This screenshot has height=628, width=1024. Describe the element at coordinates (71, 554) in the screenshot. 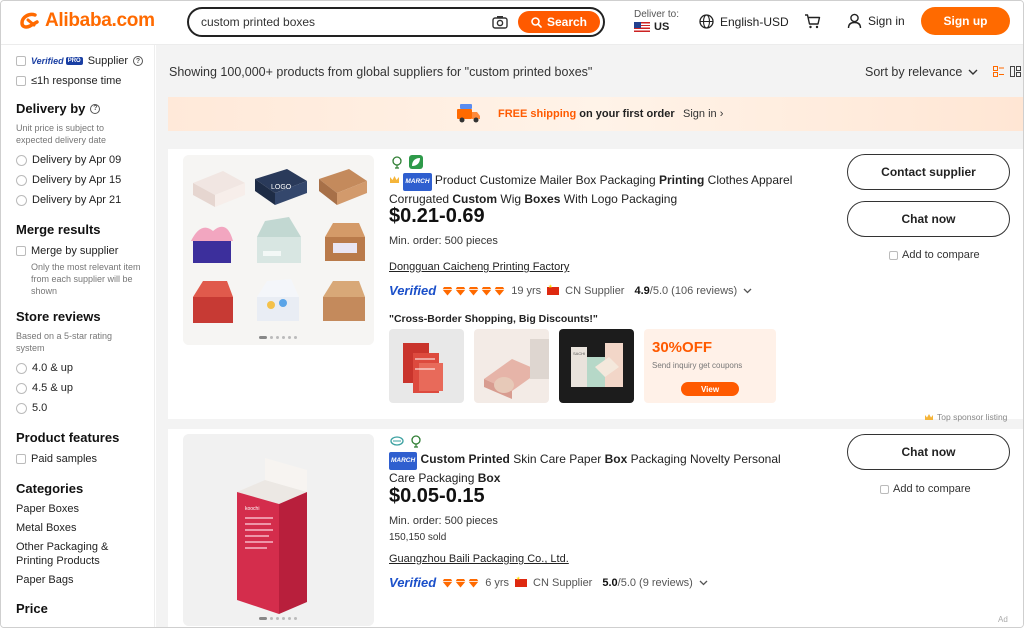

I see `category-link: Other Packaging & Printing Products` at that location.